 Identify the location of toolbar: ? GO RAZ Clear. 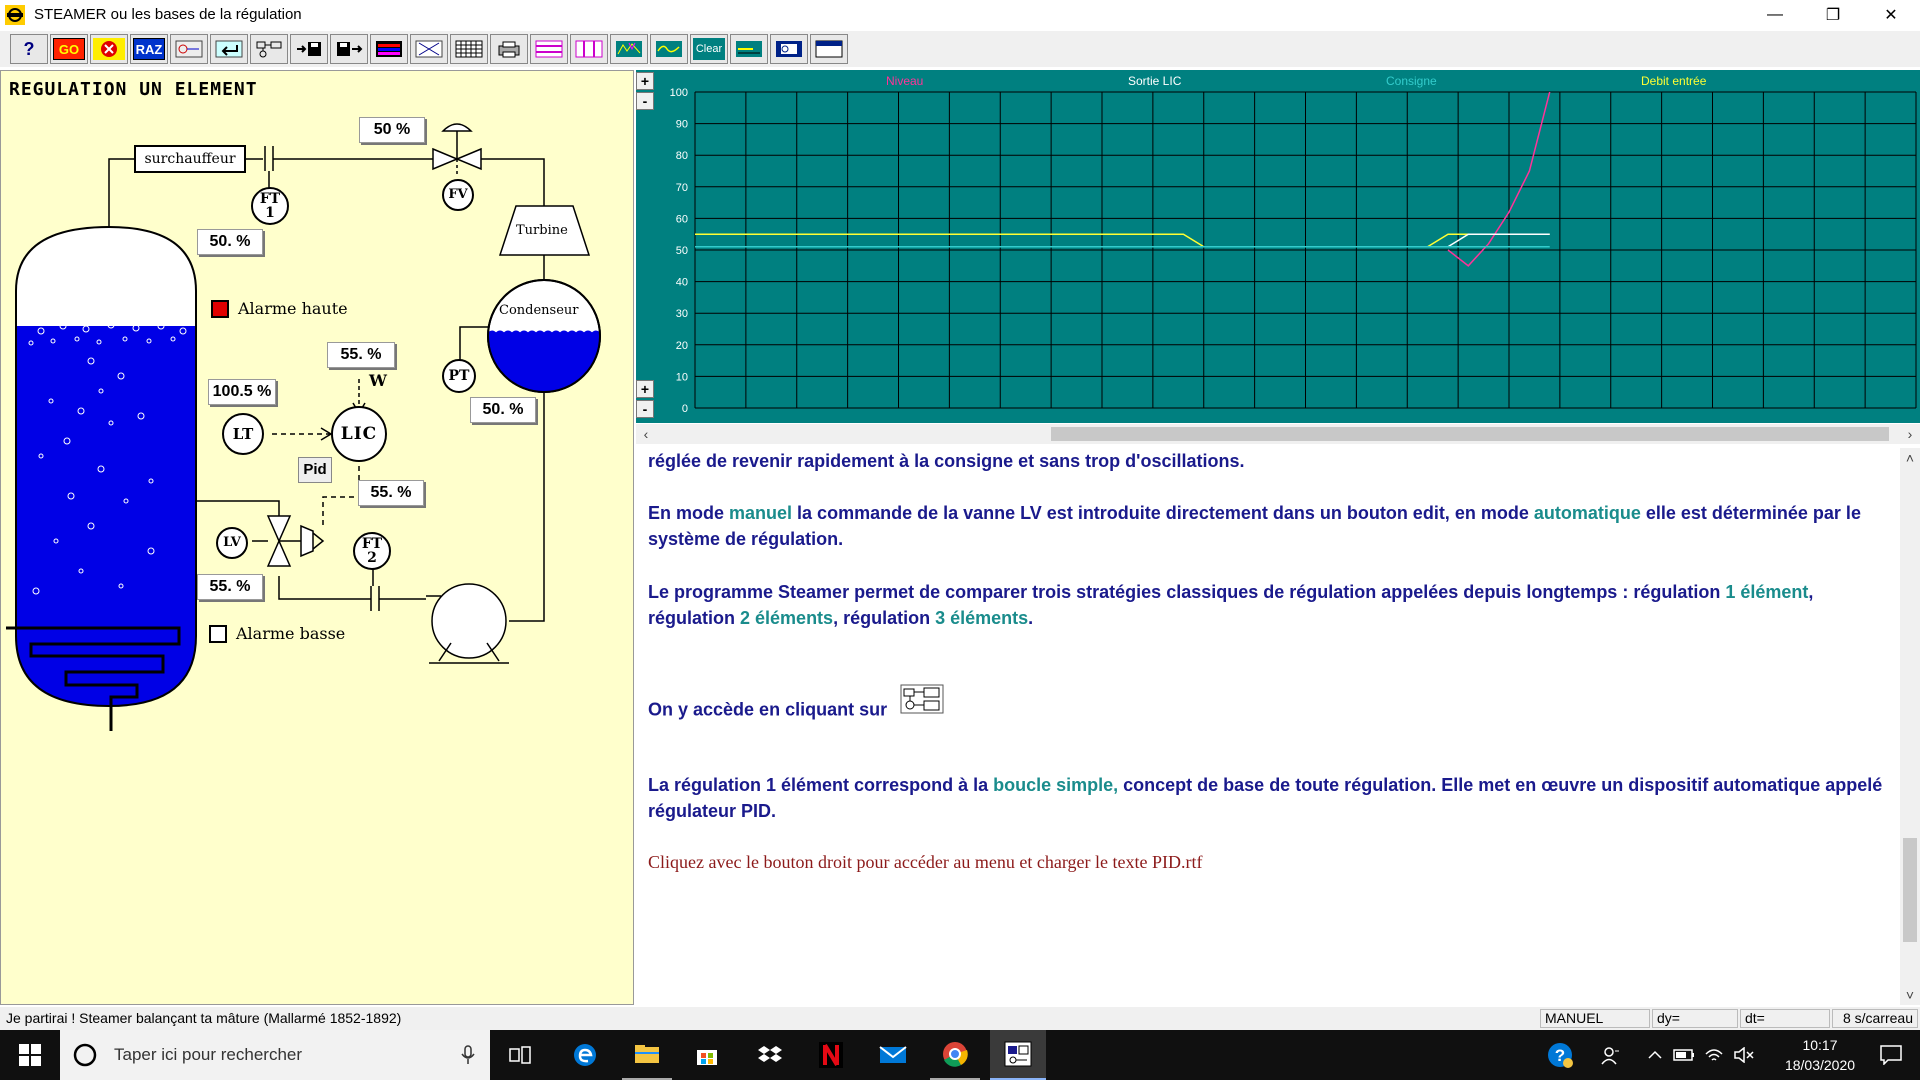
(960, 49).